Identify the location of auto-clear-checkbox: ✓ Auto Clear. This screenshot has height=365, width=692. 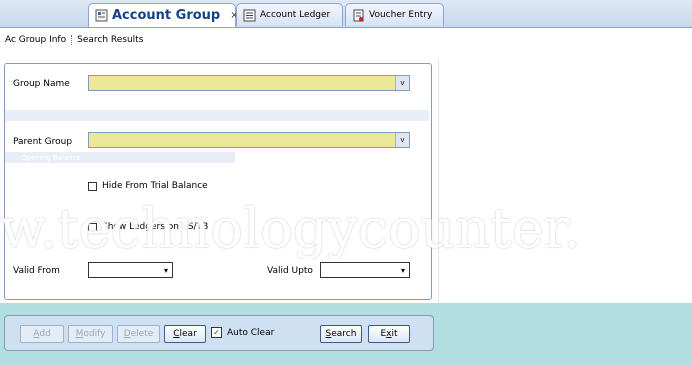
(242, 332).